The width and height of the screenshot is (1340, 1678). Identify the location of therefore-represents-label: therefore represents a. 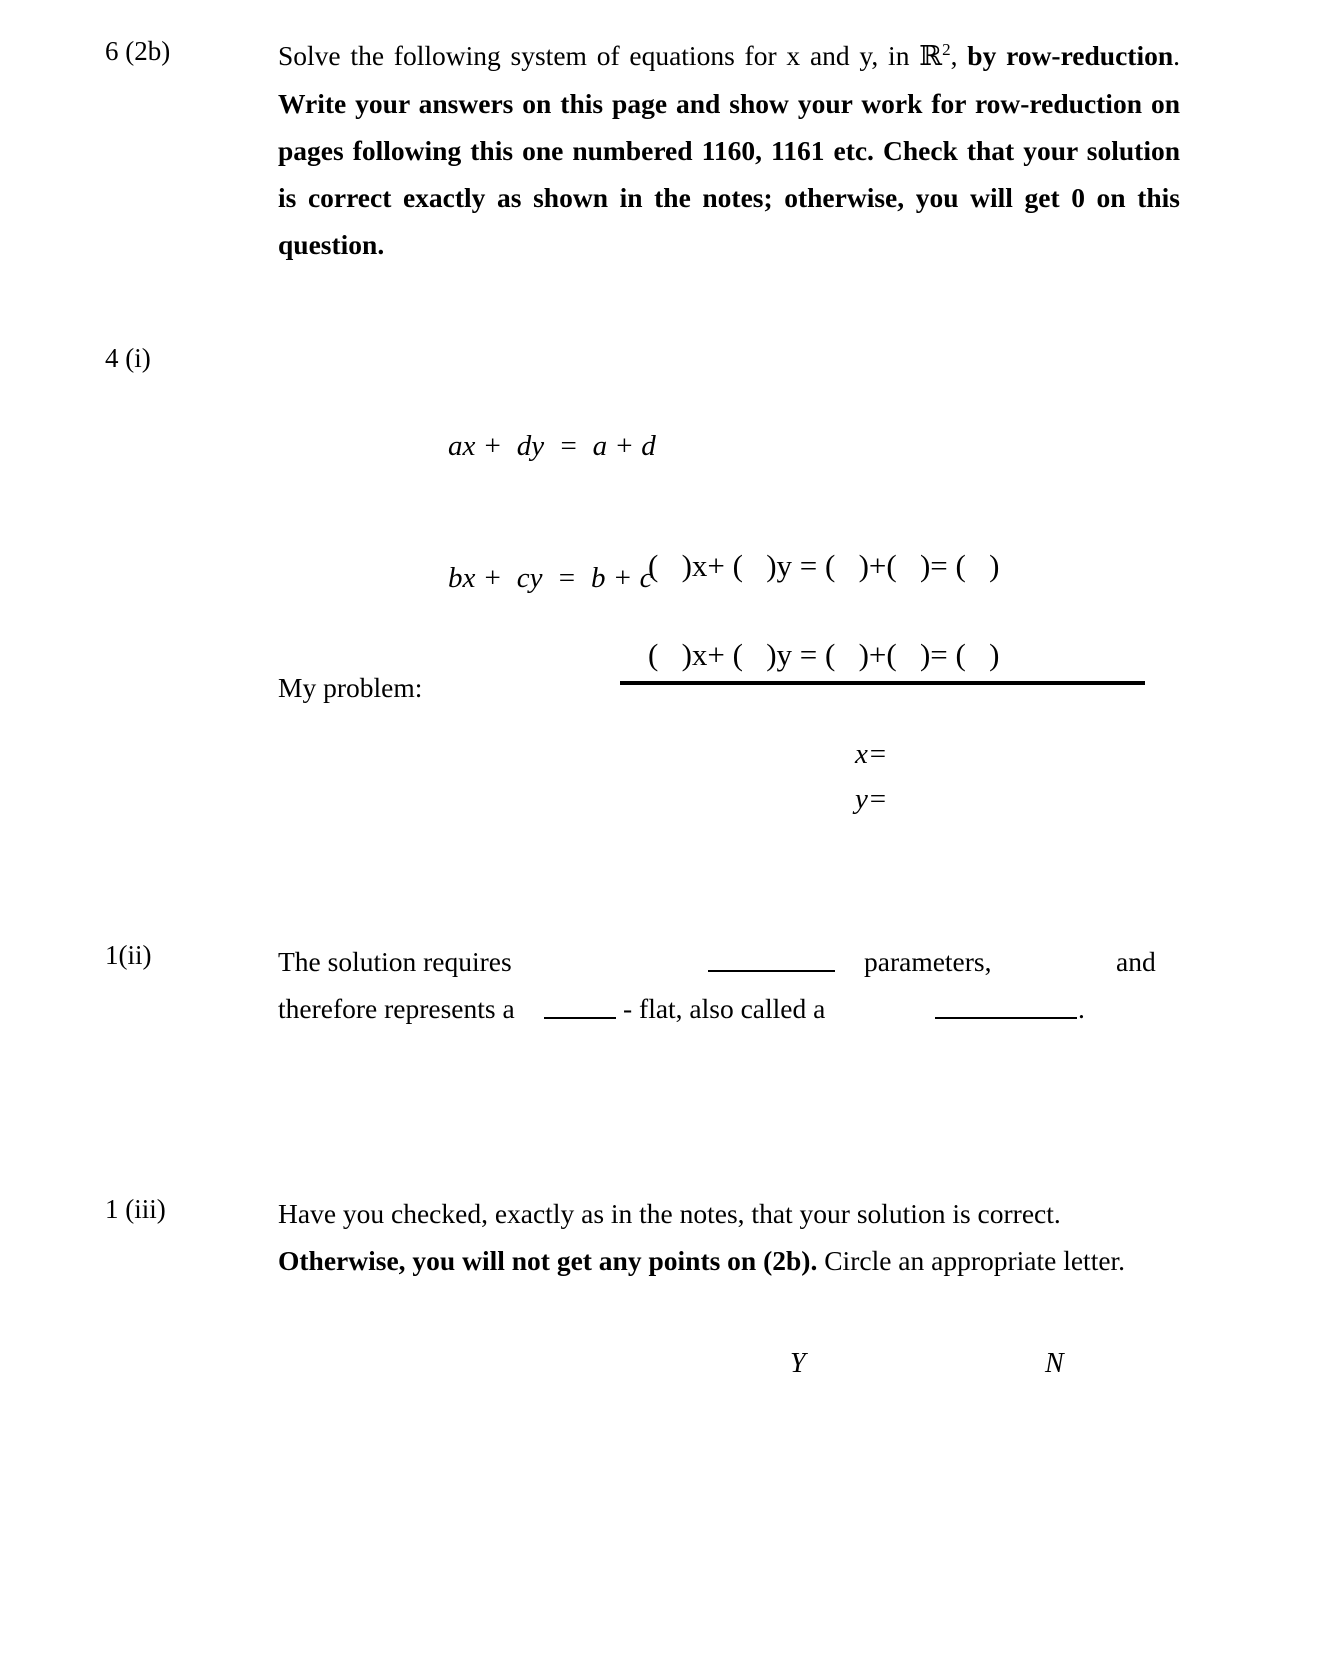
(396, 1008).